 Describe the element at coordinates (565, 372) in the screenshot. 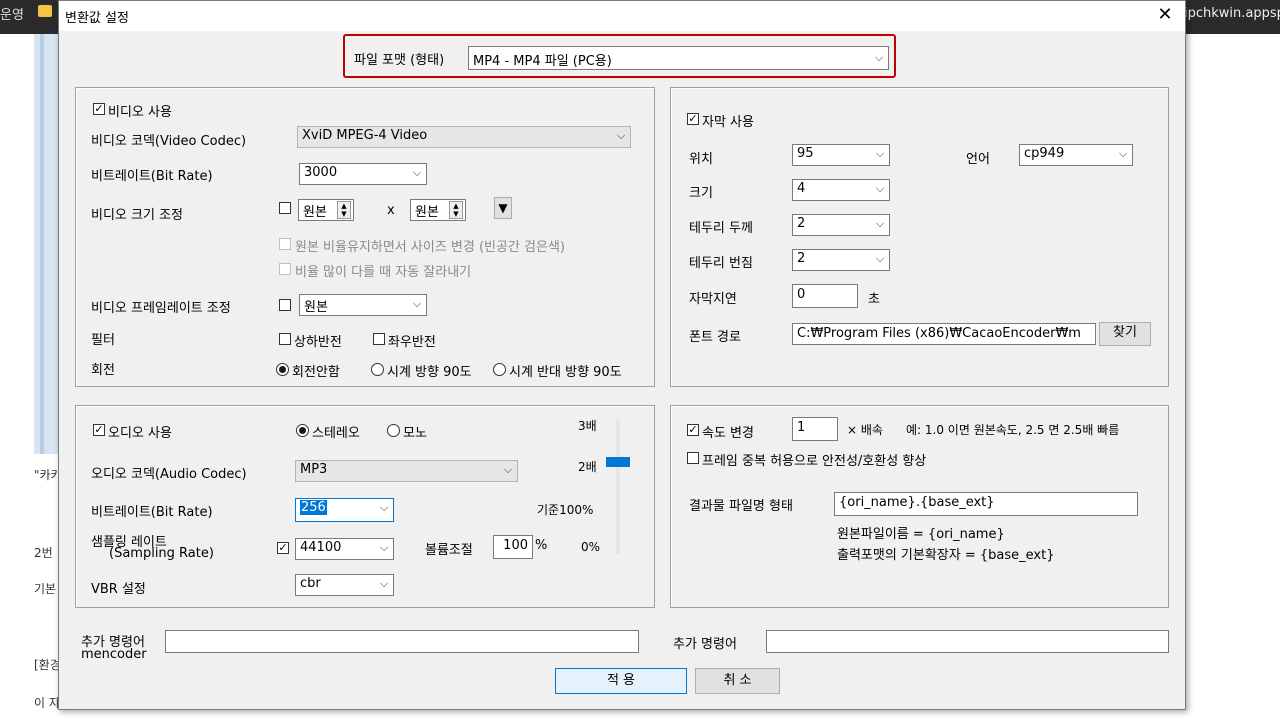

I see `rotate-ccw-label: 시계 반대 방향 90도` at that location.